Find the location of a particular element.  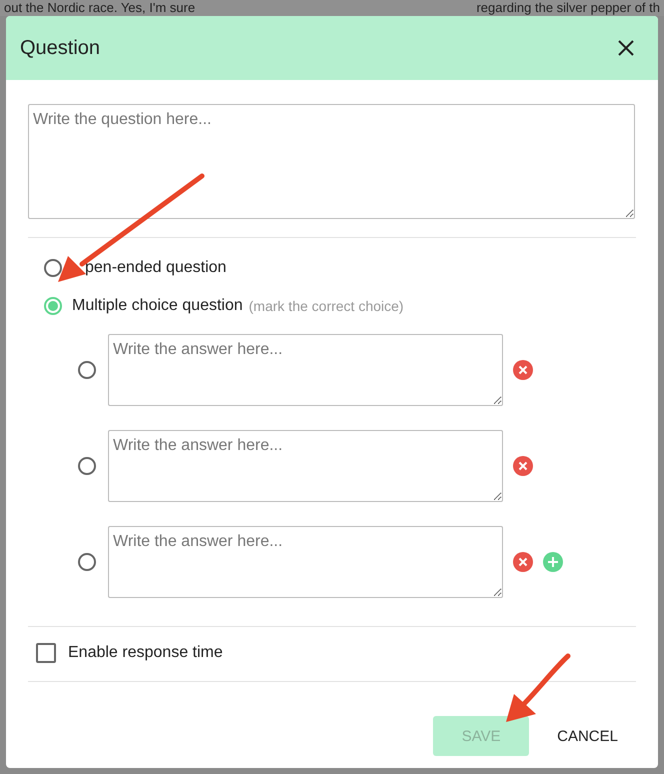

background-text: out the Nordic race. Yes, I'm sure is located at coordinates (100, 8).